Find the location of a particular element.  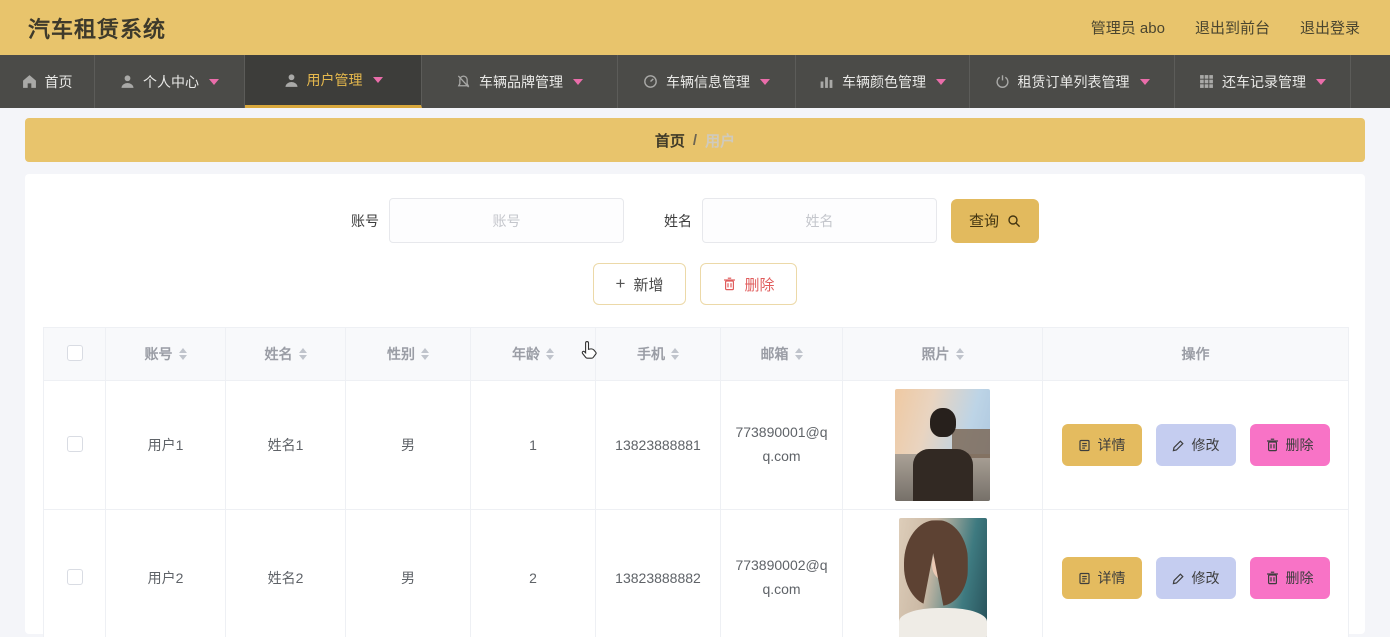

account-input is located at coordinates (506, 220).